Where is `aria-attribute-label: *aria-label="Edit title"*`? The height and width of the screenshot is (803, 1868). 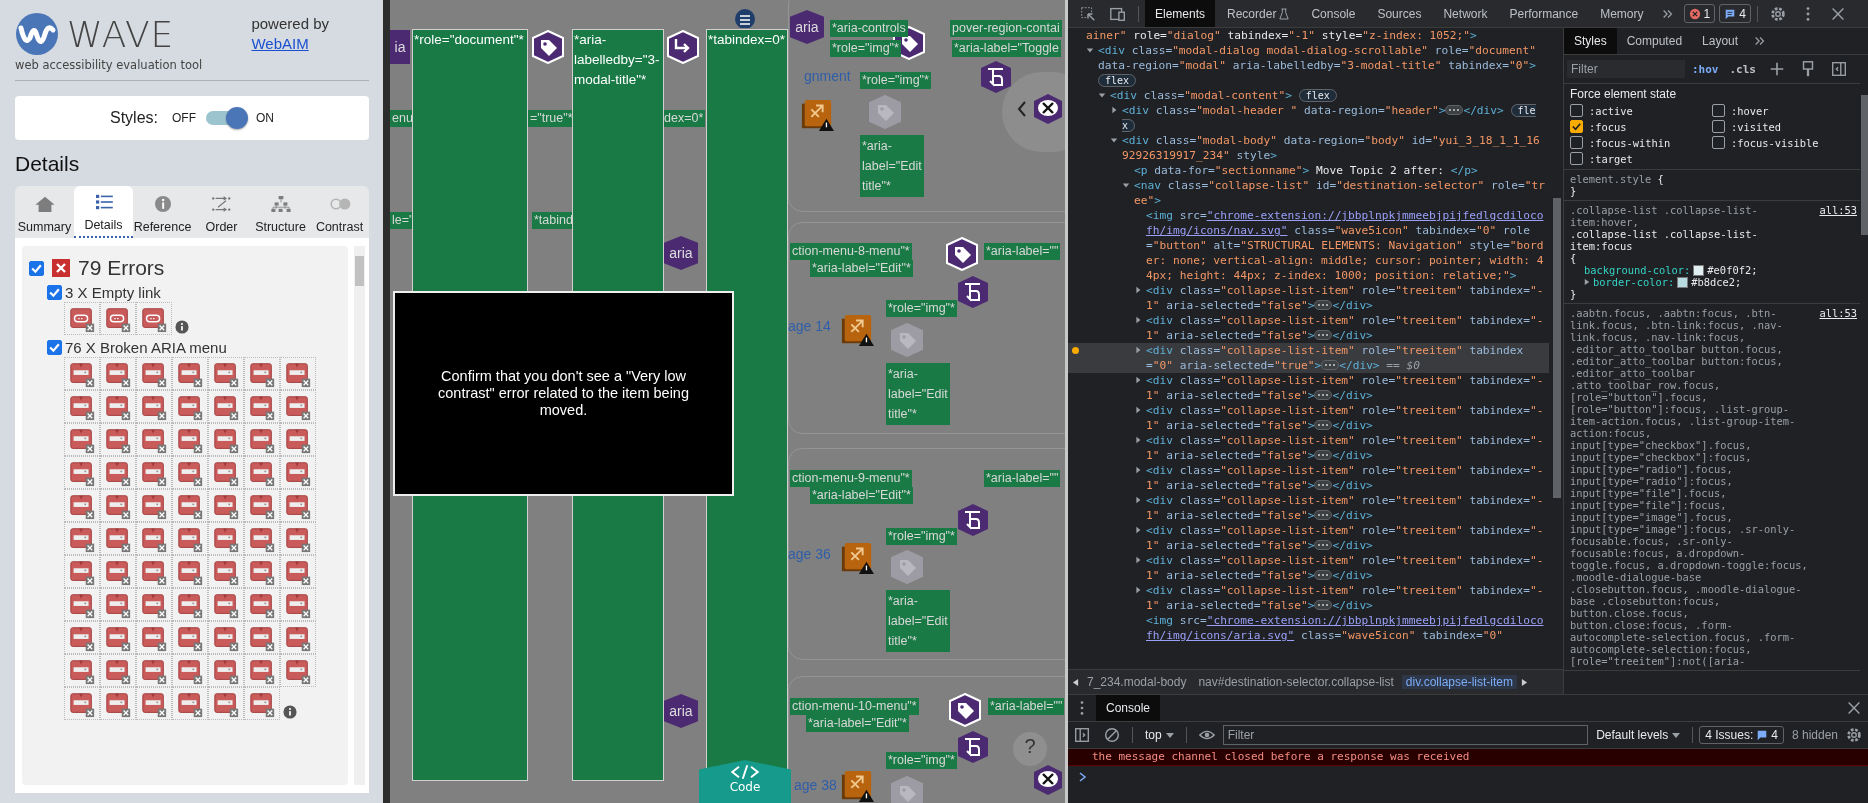
aria-attribute-label: *aria-label="Edit title"* is located at coordinates (918, 394).